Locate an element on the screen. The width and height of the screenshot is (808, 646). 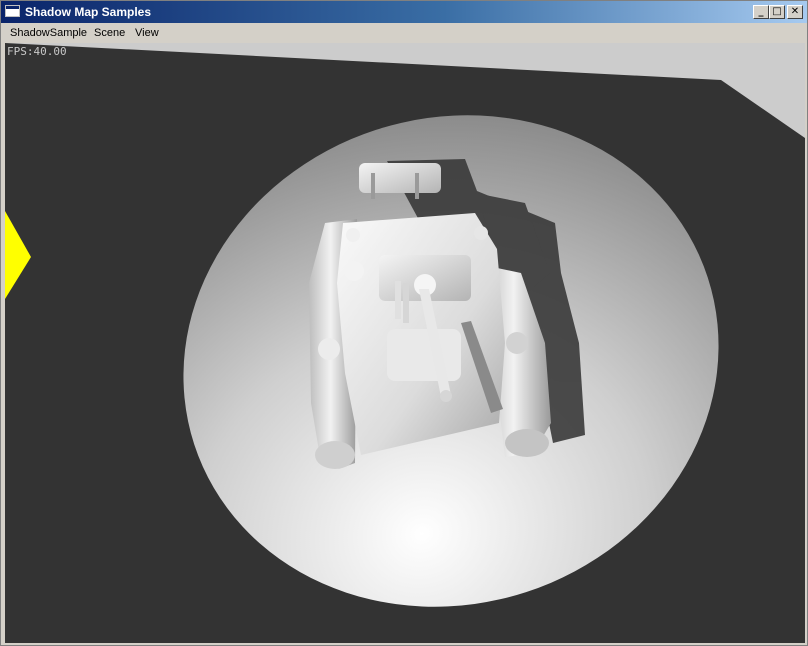
menu-view: View is located at coordinates (147, 33).